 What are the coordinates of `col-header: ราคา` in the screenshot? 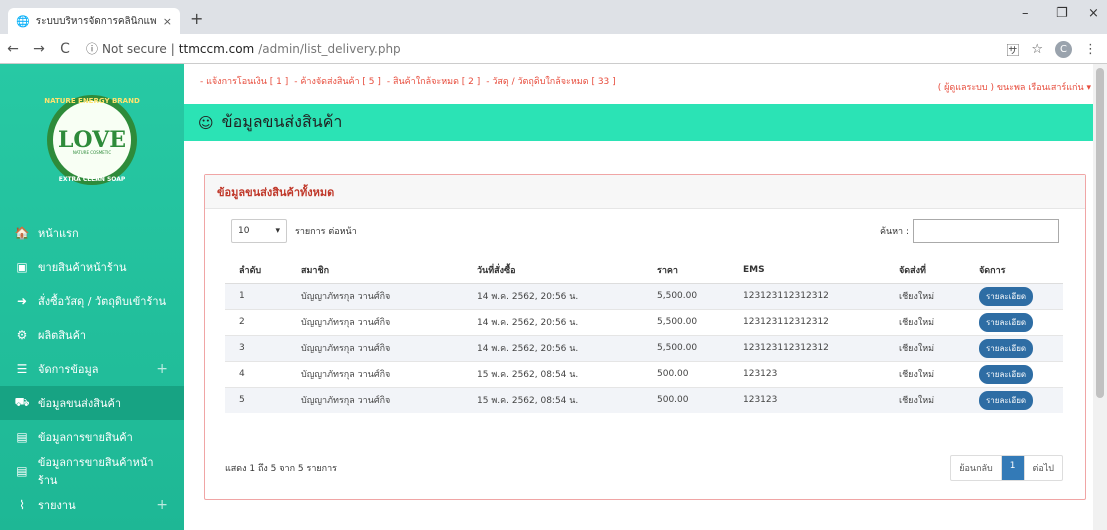 It's located at (686, 271).